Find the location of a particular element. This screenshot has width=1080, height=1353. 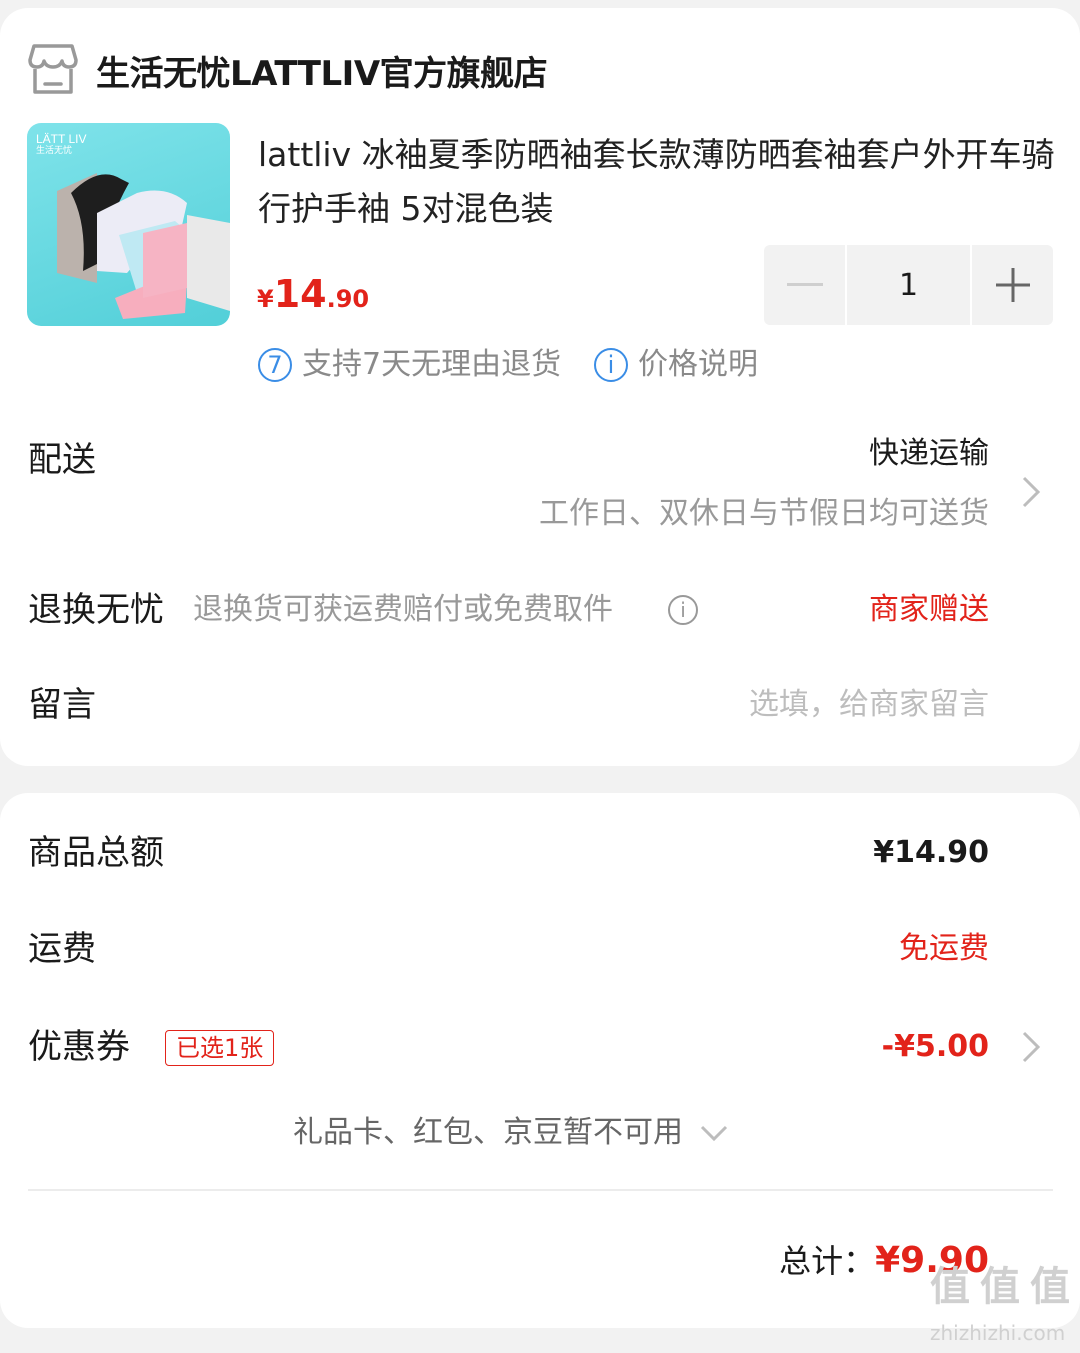

product-price: ¥14.90 is located at coordinates (313, 298).